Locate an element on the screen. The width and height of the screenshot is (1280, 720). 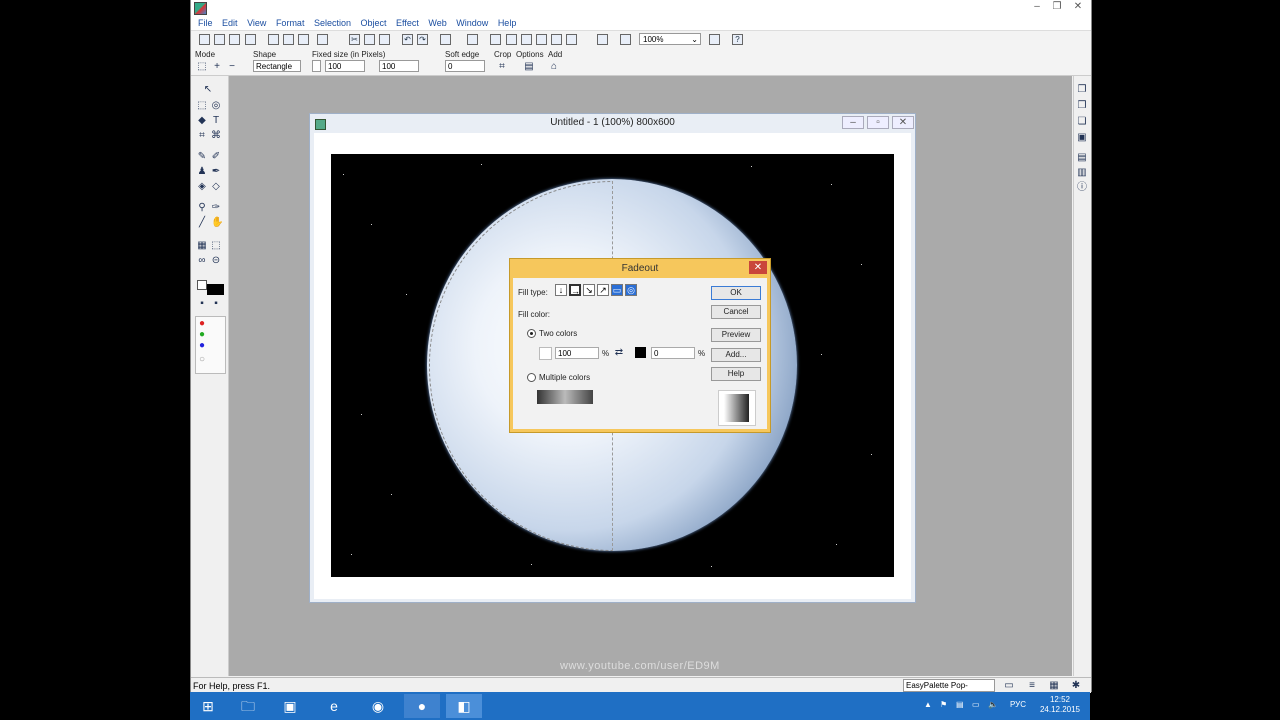
frame-icon is located at coordinates (571, 39).